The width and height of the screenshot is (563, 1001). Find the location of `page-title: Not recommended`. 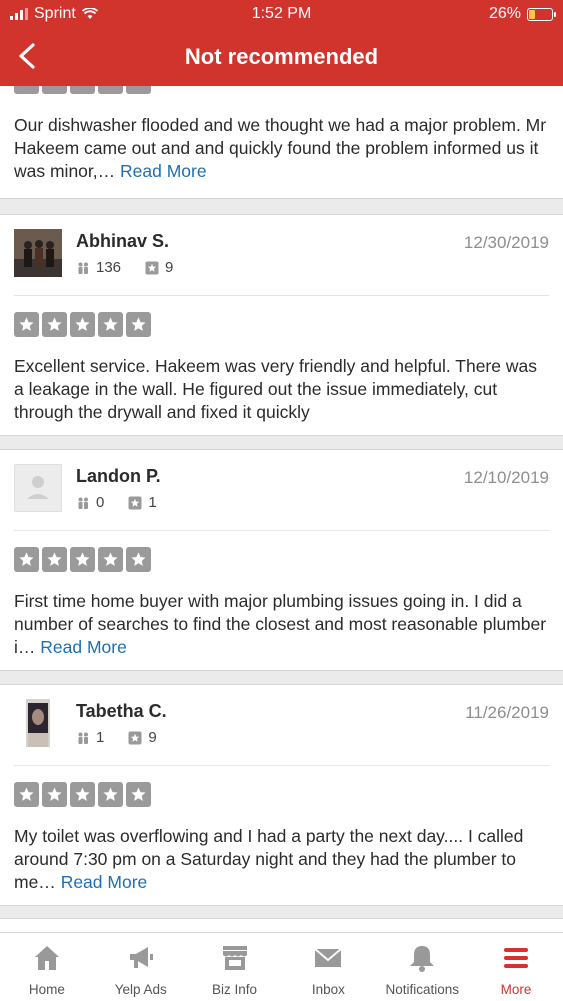

page-title: Not recommended is located at coordinates (281, 56).